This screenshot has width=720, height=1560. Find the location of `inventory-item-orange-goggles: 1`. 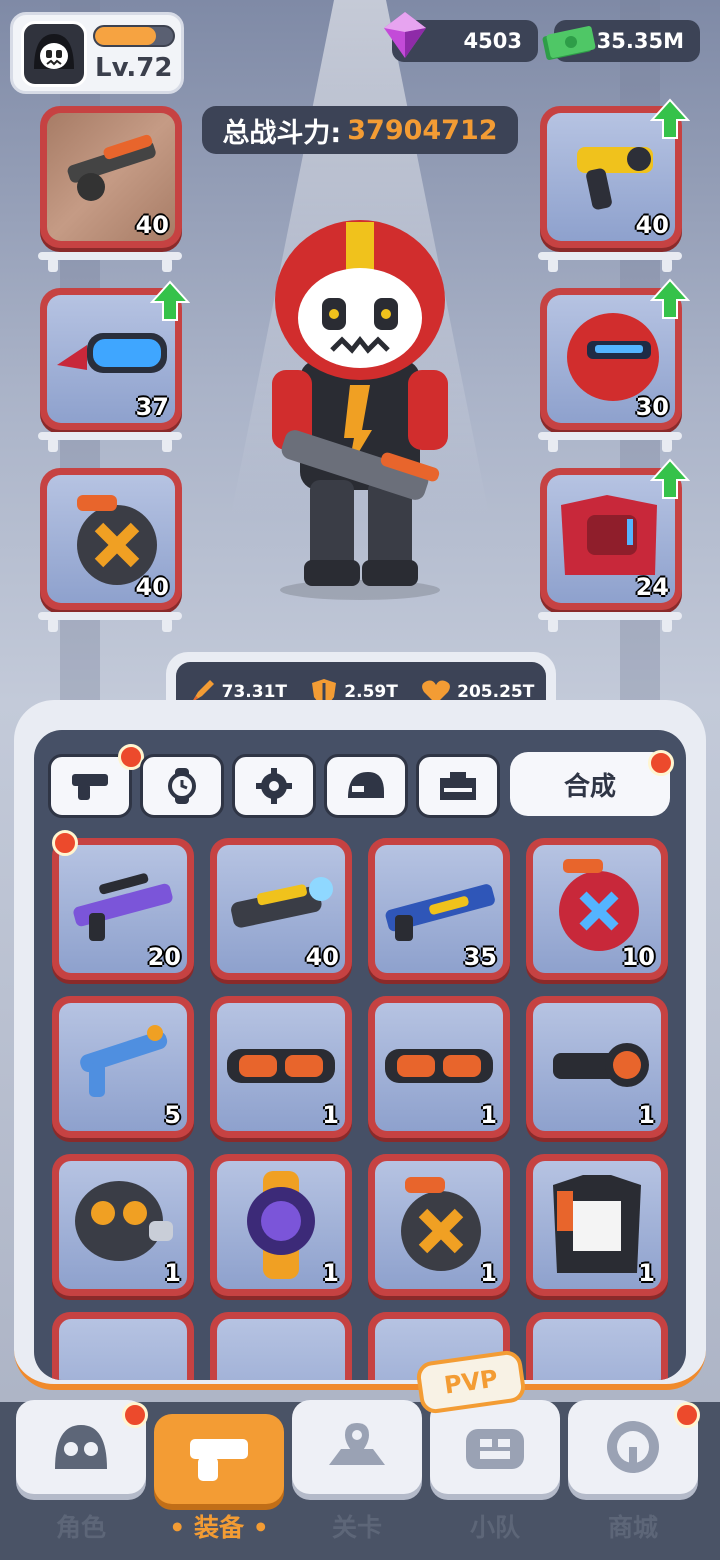

inventory-item-orange-goggles: 1 is located at coordinates (281, 1067).